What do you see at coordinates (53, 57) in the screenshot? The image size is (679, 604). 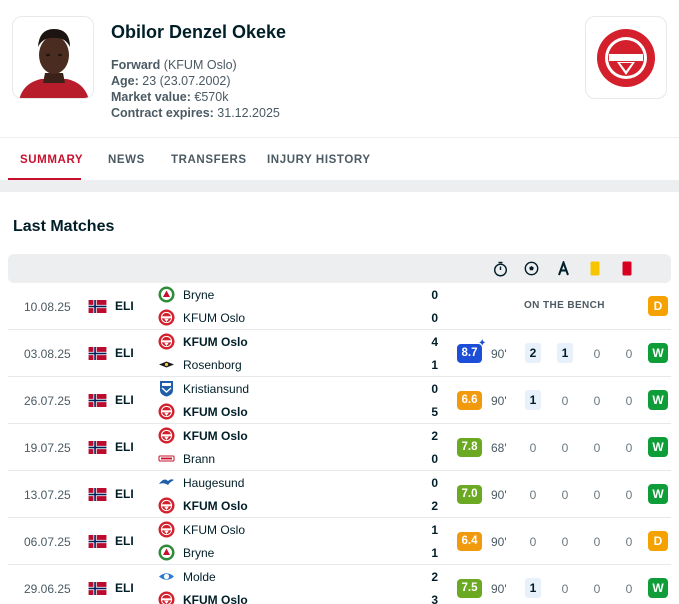 I see `player-photo` at bounding box center [53, 57].